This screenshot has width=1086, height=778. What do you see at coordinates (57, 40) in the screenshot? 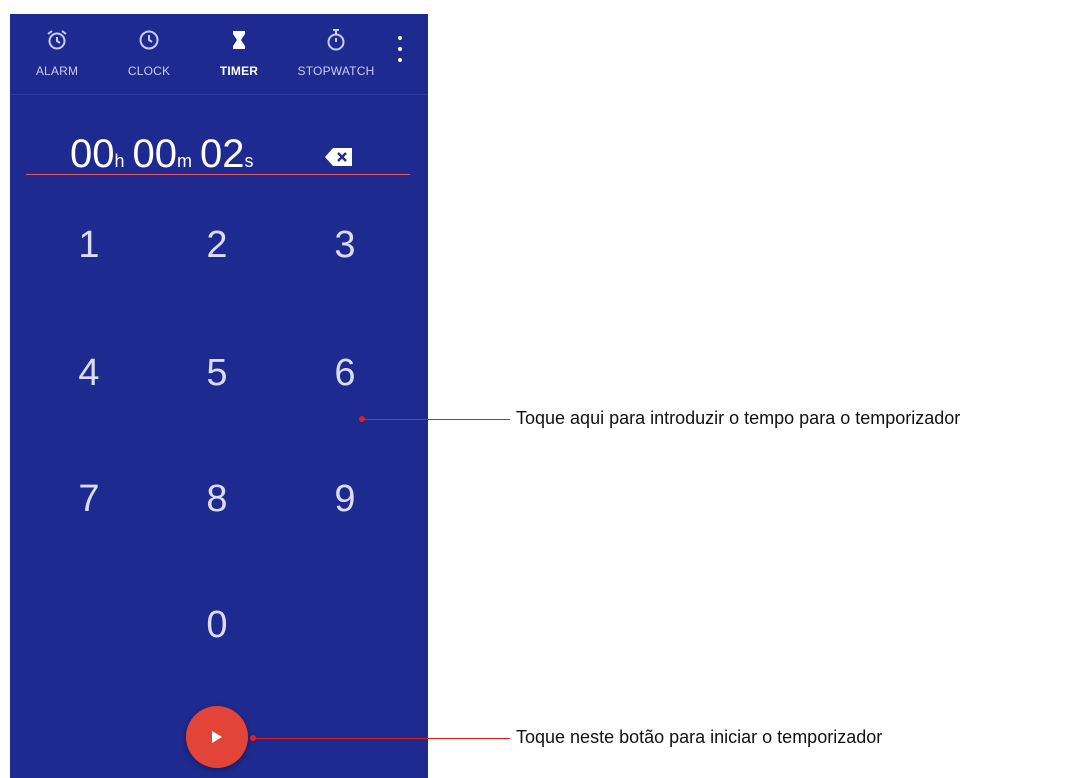
I see `alarm-icon` at bounding box center [57, 40].